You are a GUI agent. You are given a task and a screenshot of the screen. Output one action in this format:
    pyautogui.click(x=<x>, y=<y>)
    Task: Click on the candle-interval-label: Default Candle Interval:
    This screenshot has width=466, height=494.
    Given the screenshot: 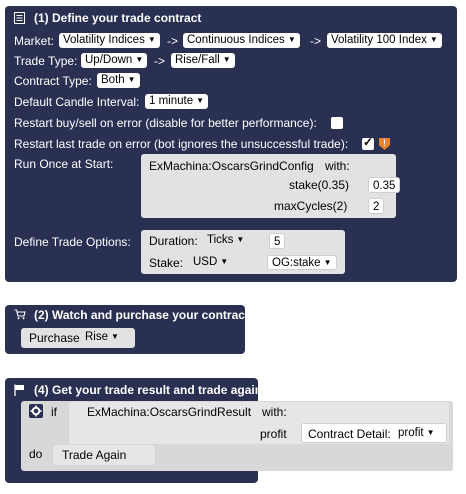 What is the action you would take?
    pyautogui.click(x=77, y=102)
    